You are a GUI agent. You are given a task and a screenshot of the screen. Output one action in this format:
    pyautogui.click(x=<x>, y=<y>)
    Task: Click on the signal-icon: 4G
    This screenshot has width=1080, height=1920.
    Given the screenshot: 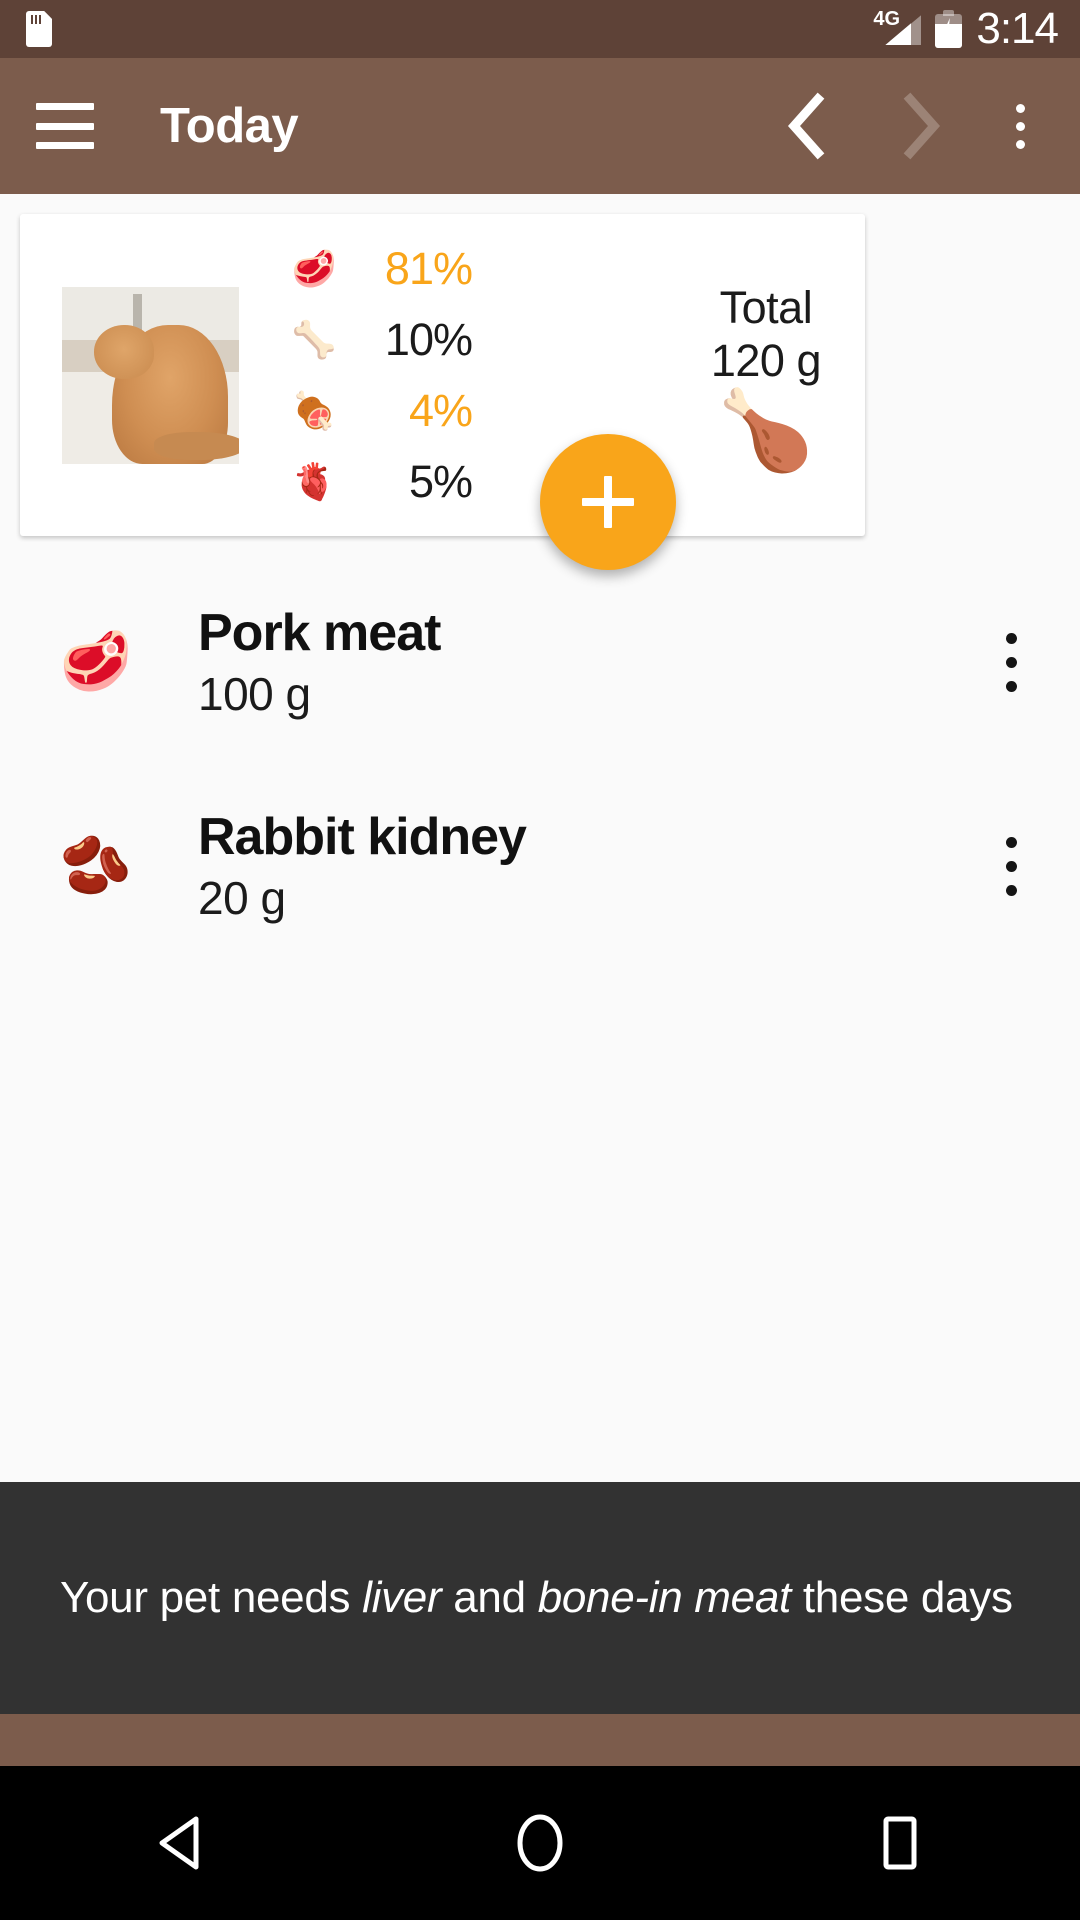 What is the action you would take?
    pyautogui.click(x=897, y=27)
    